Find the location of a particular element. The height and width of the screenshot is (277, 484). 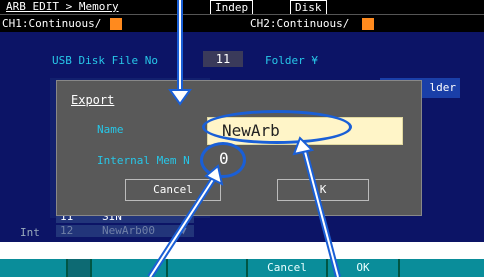

arrow-to-name-field is located at coordinates (316, 206).